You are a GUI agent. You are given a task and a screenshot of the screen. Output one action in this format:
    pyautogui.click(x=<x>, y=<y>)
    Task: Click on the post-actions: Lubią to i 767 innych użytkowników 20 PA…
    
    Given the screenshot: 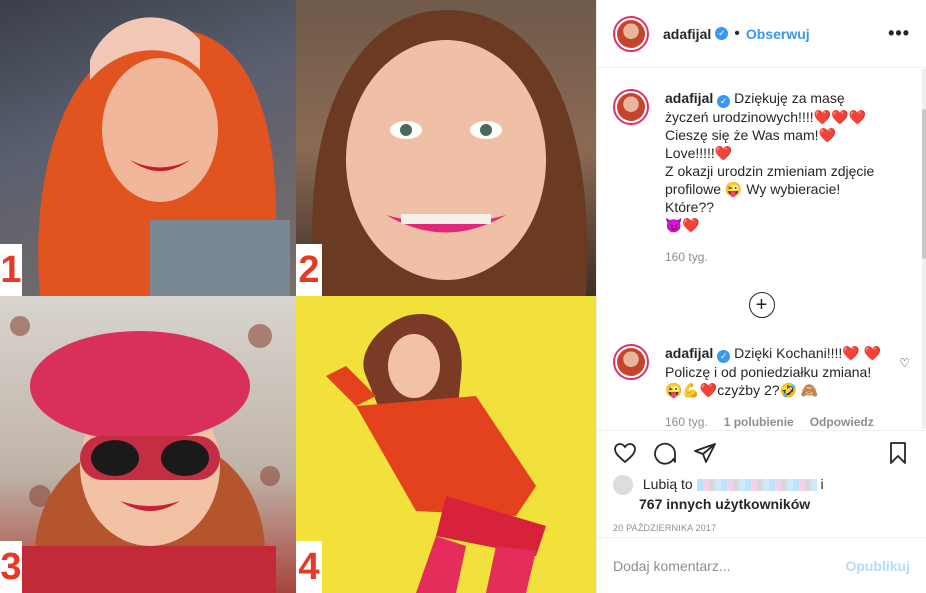 What is the action you would take?
    pyautogui.click(x=761, y=481)
    